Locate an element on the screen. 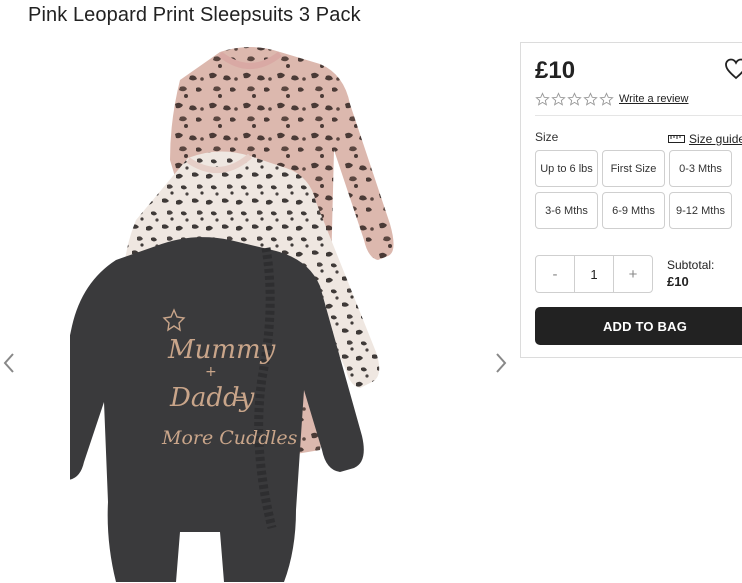  rating-stars is located at coordinates (574, 99).